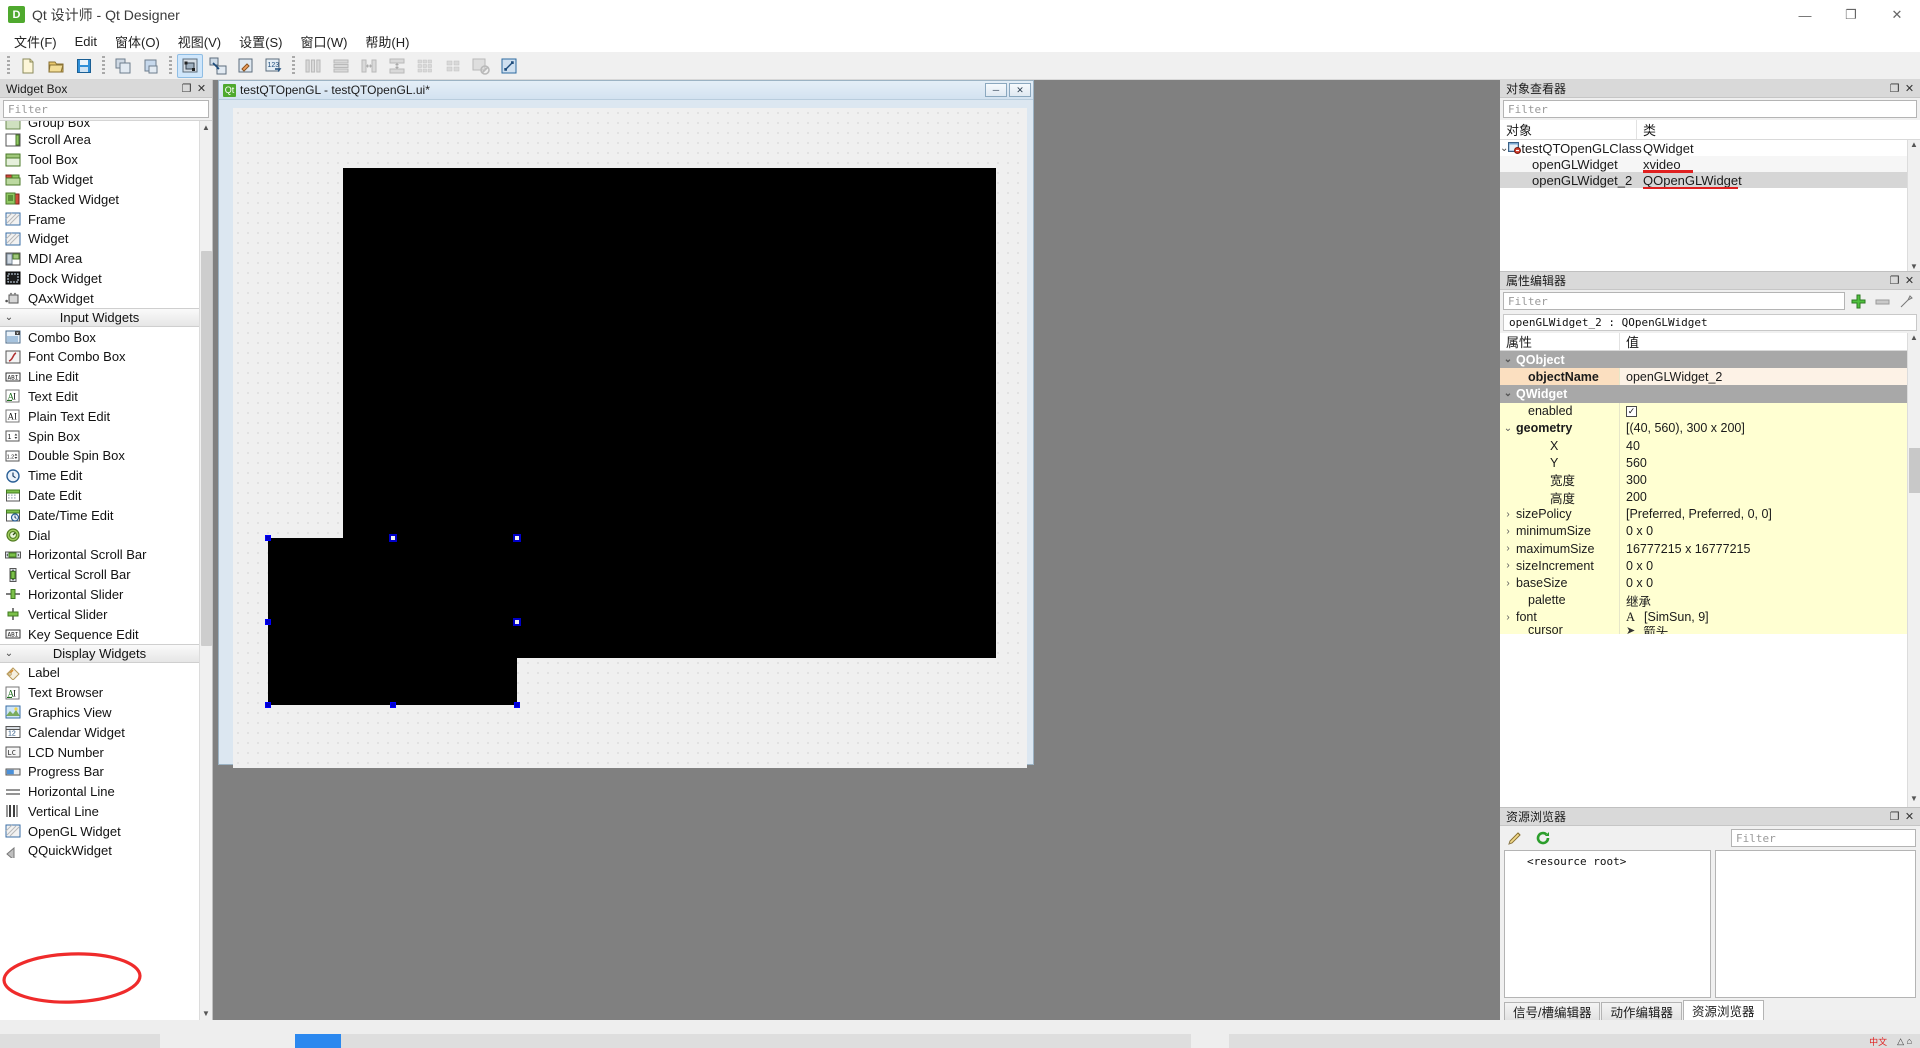 This screenshot has height=1048, width=1920. Describe the element at coordinates (186, 88) in the screenshot. I see `widget-box-float-icon: ❐` at that location.